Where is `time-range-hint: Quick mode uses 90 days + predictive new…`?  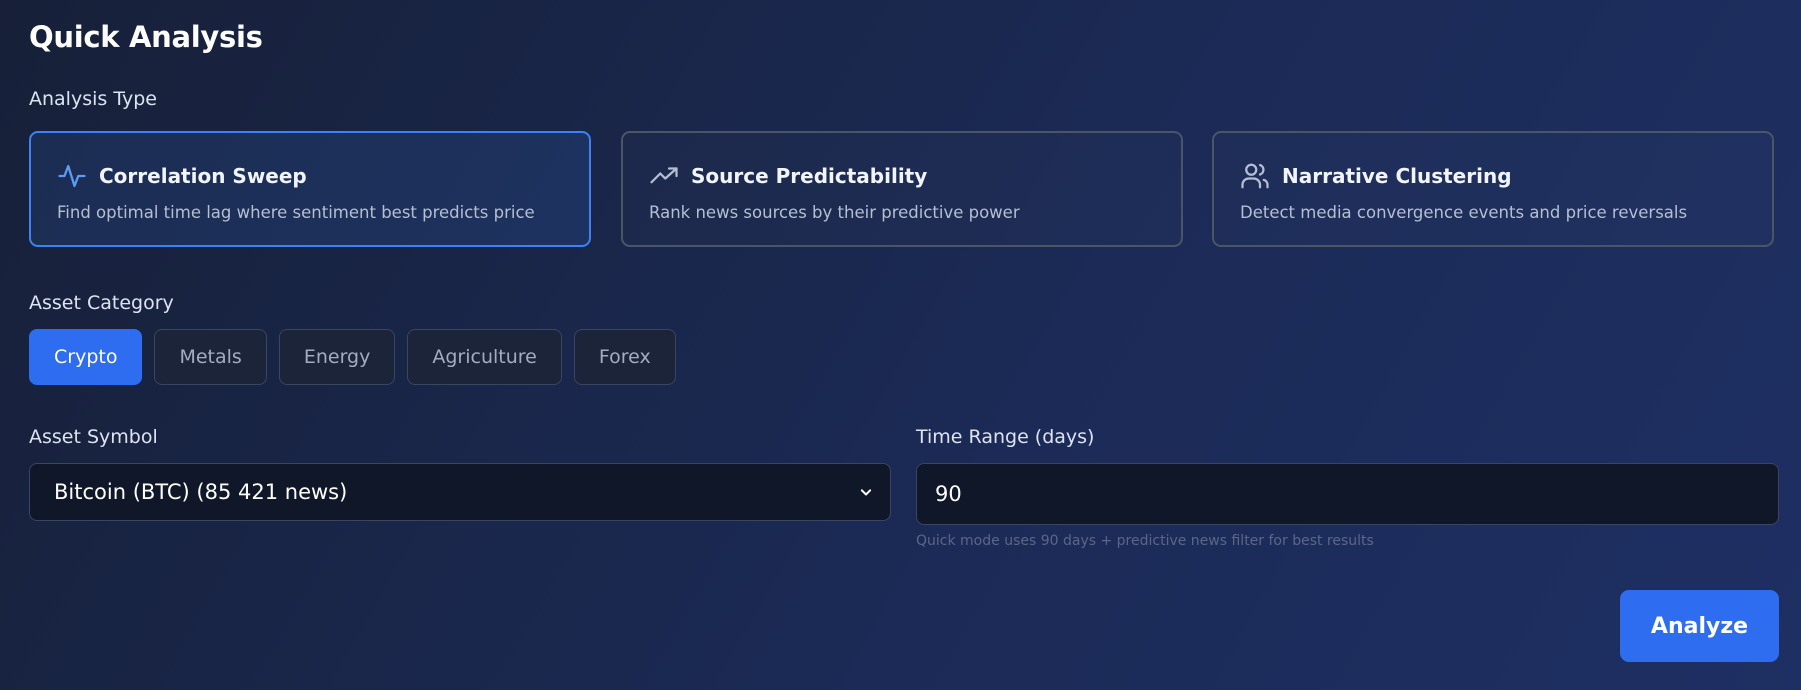
time-range-hint: Quick mode uses 90 days + predictive new… is located at coordinates (1145, 541).